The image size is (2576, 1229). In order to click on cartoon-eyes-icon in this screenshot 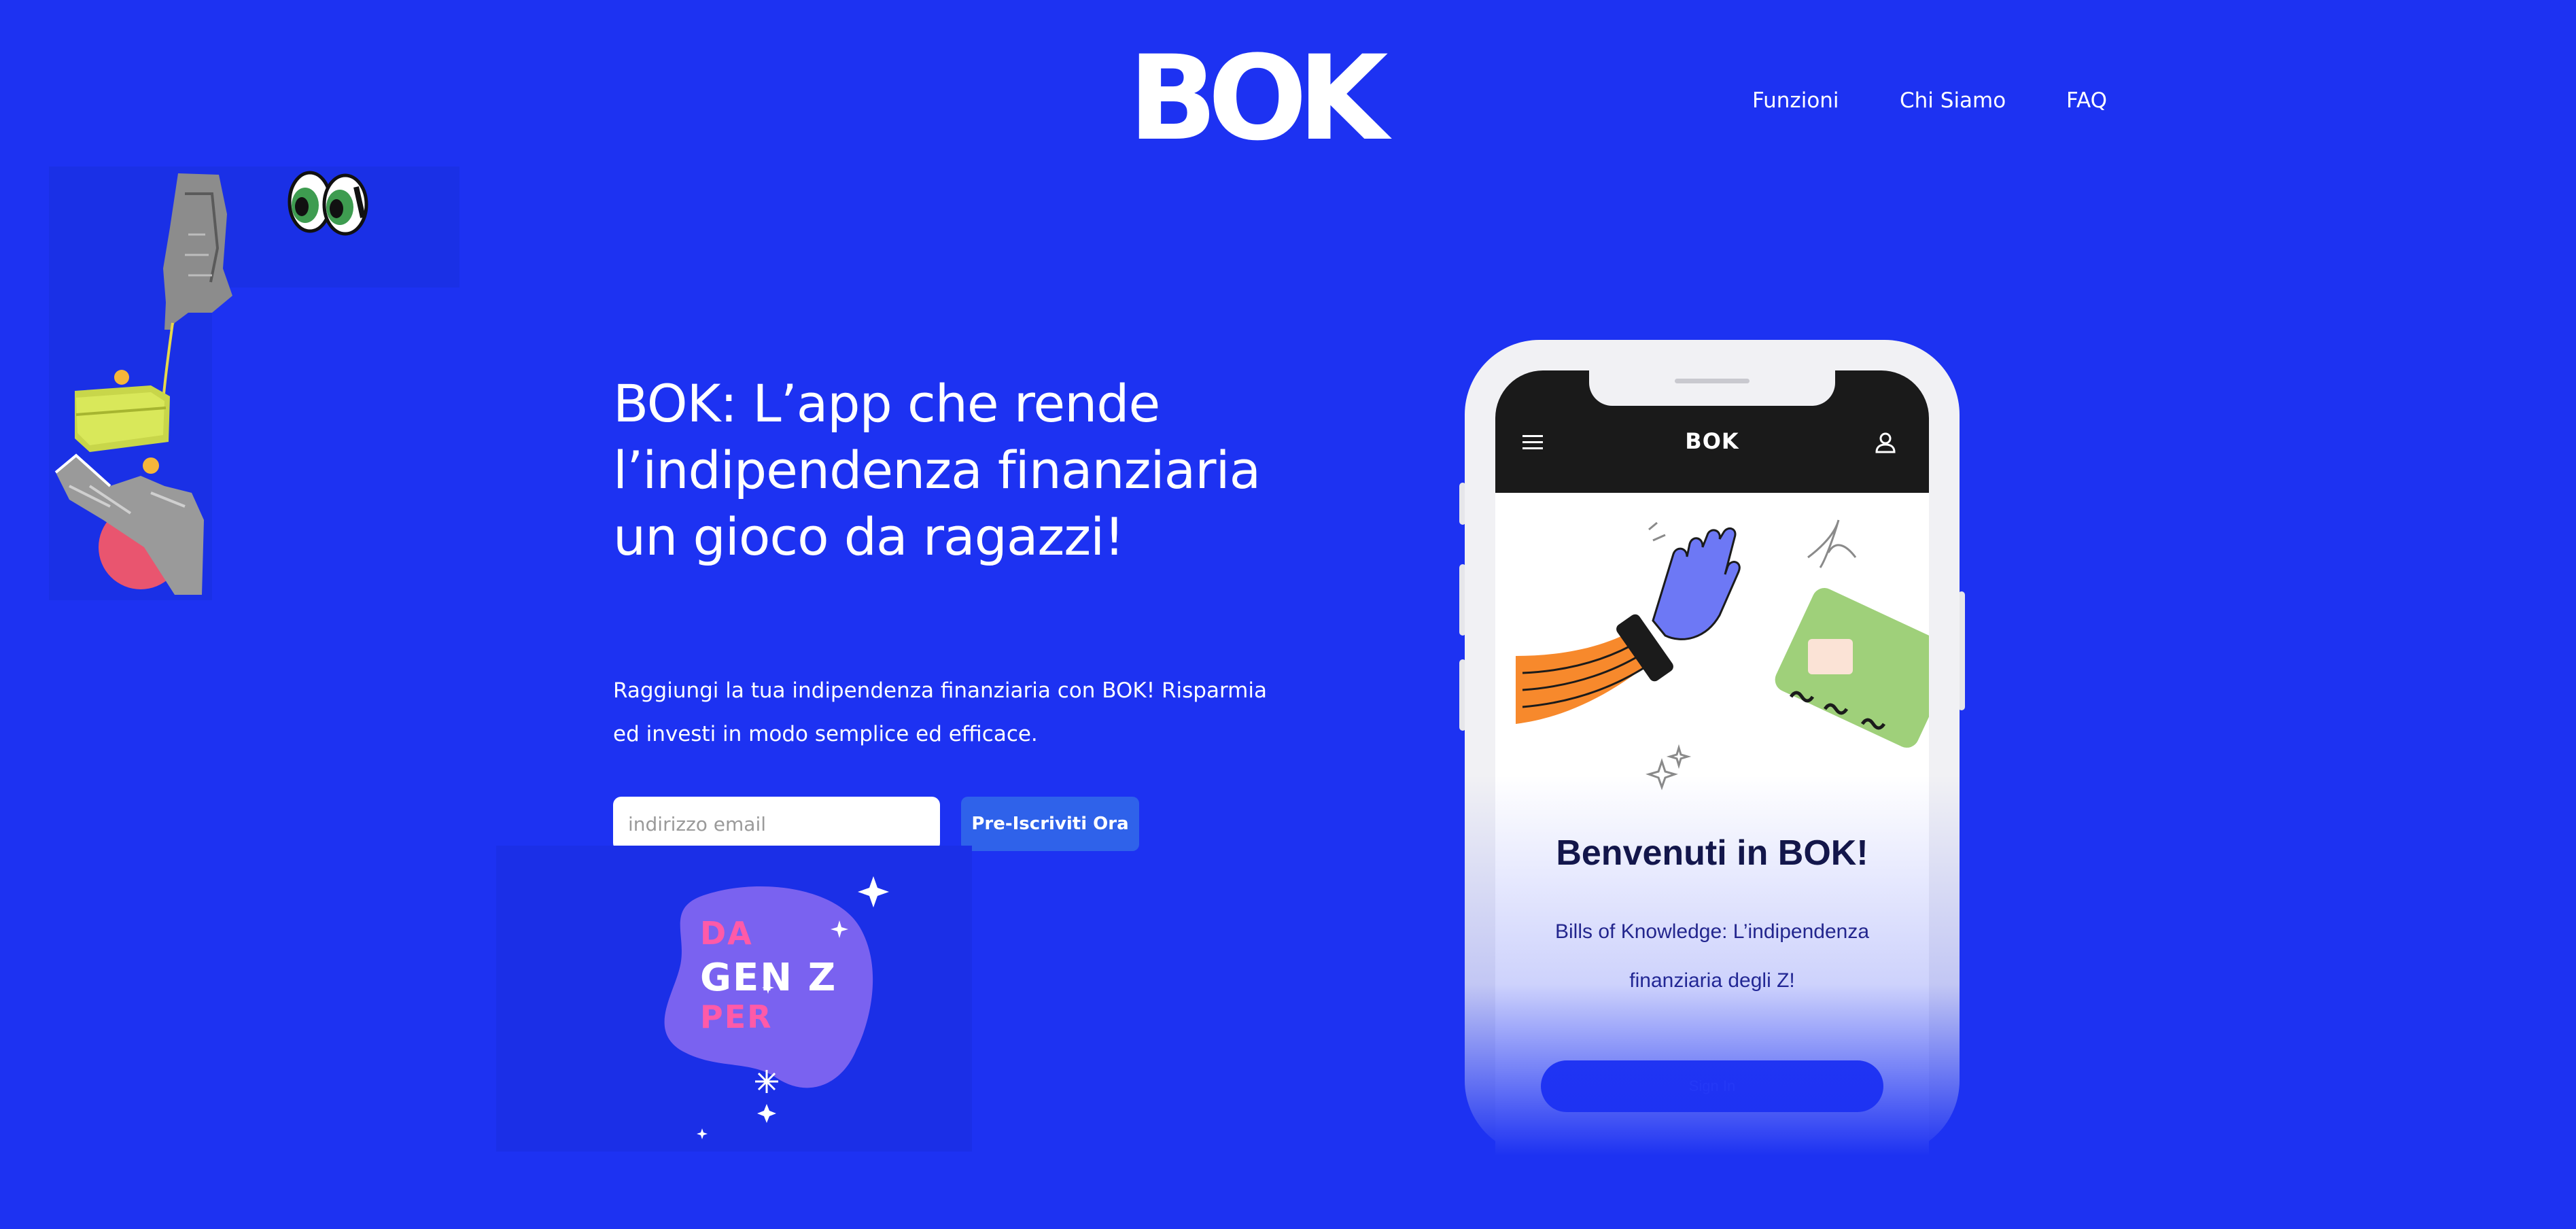, I will do `click(328, 204)`.